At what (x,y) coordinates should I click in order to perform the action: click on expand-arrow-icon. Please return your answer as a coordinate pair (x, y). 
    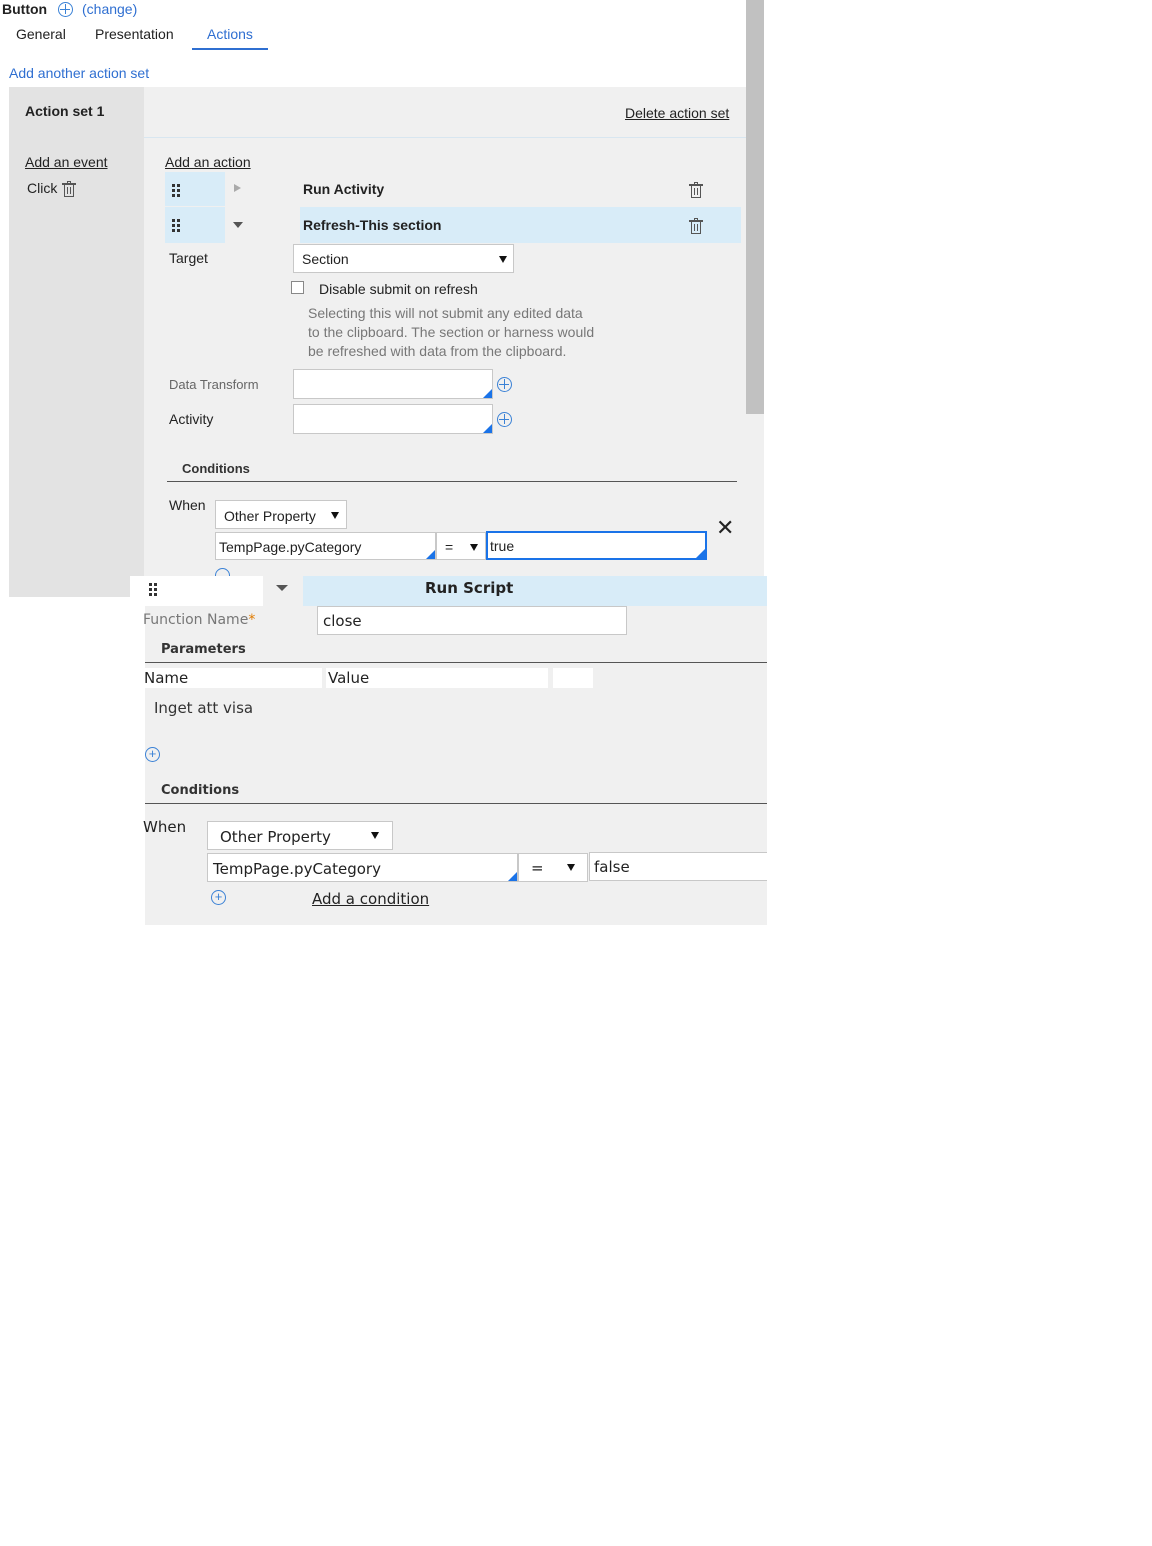
    Looking at the image, I should click on (237, 188).